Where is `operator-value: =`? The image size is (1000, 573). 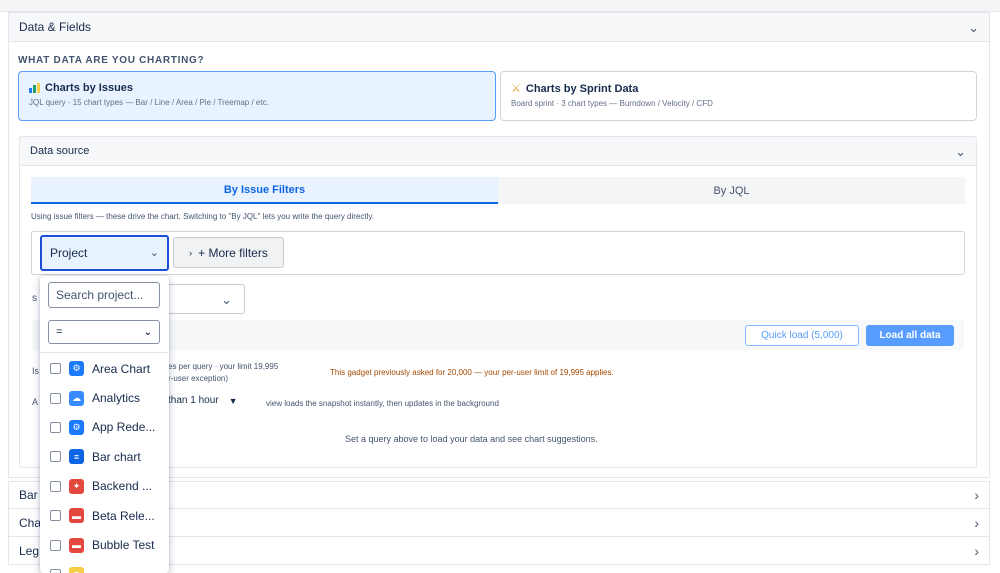
operator-value: = is located at coordinates (59, 332).